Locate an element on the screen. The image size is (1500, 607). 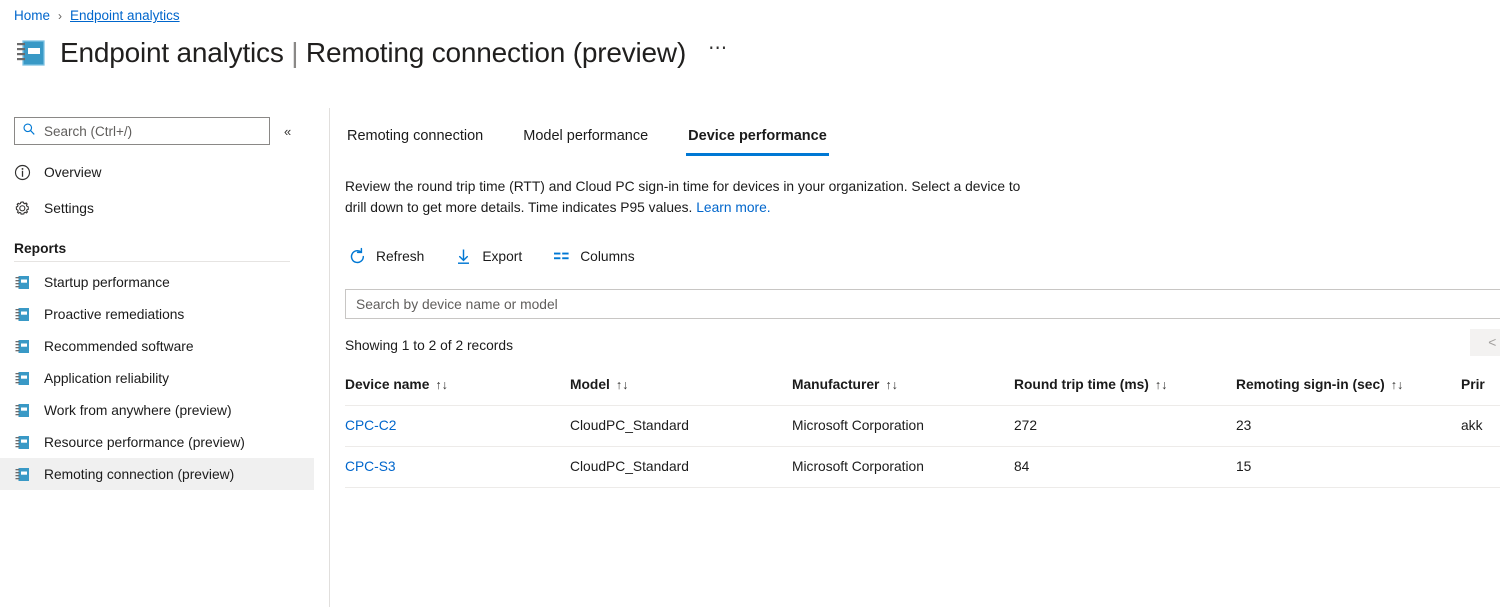
more-options-icon: ⋯ is located at coordinates (718, 48).